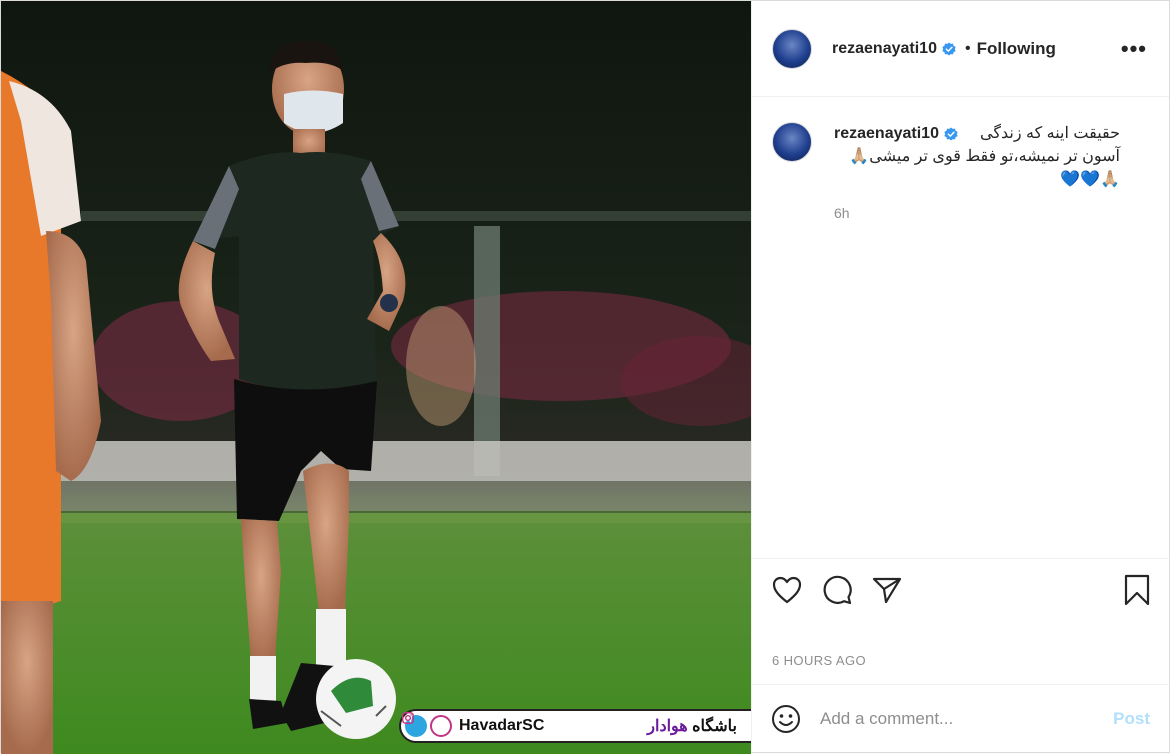  I want to click on caption-avatar, so click(792, 142).